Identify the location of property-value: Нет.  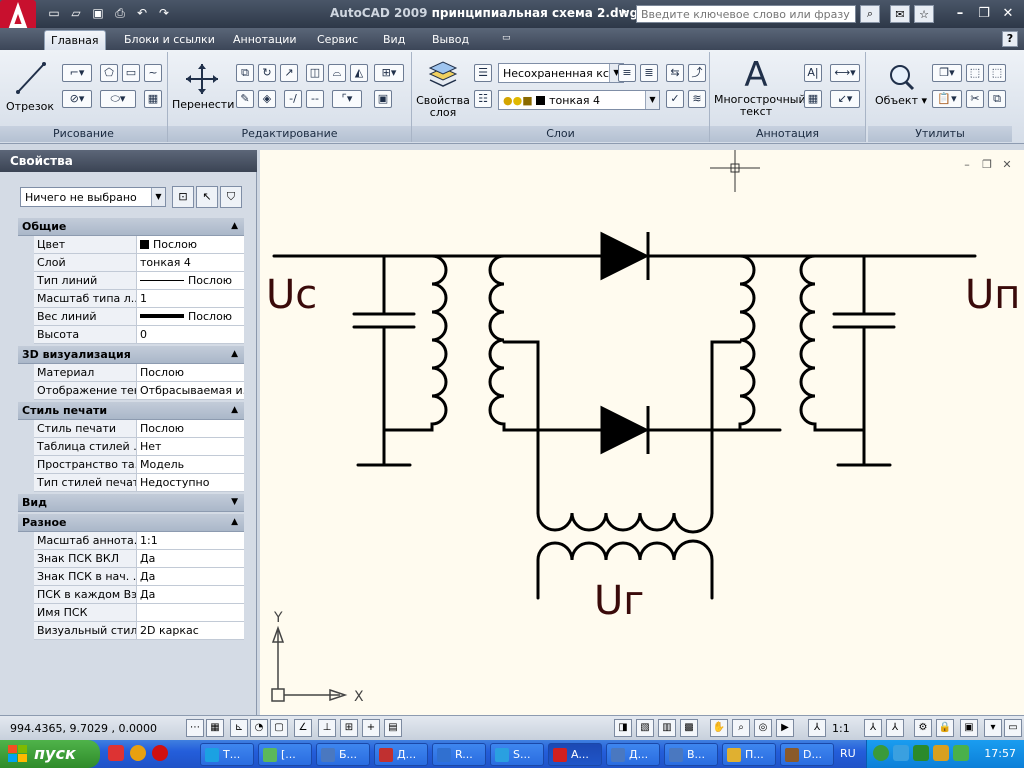
(190, 446).